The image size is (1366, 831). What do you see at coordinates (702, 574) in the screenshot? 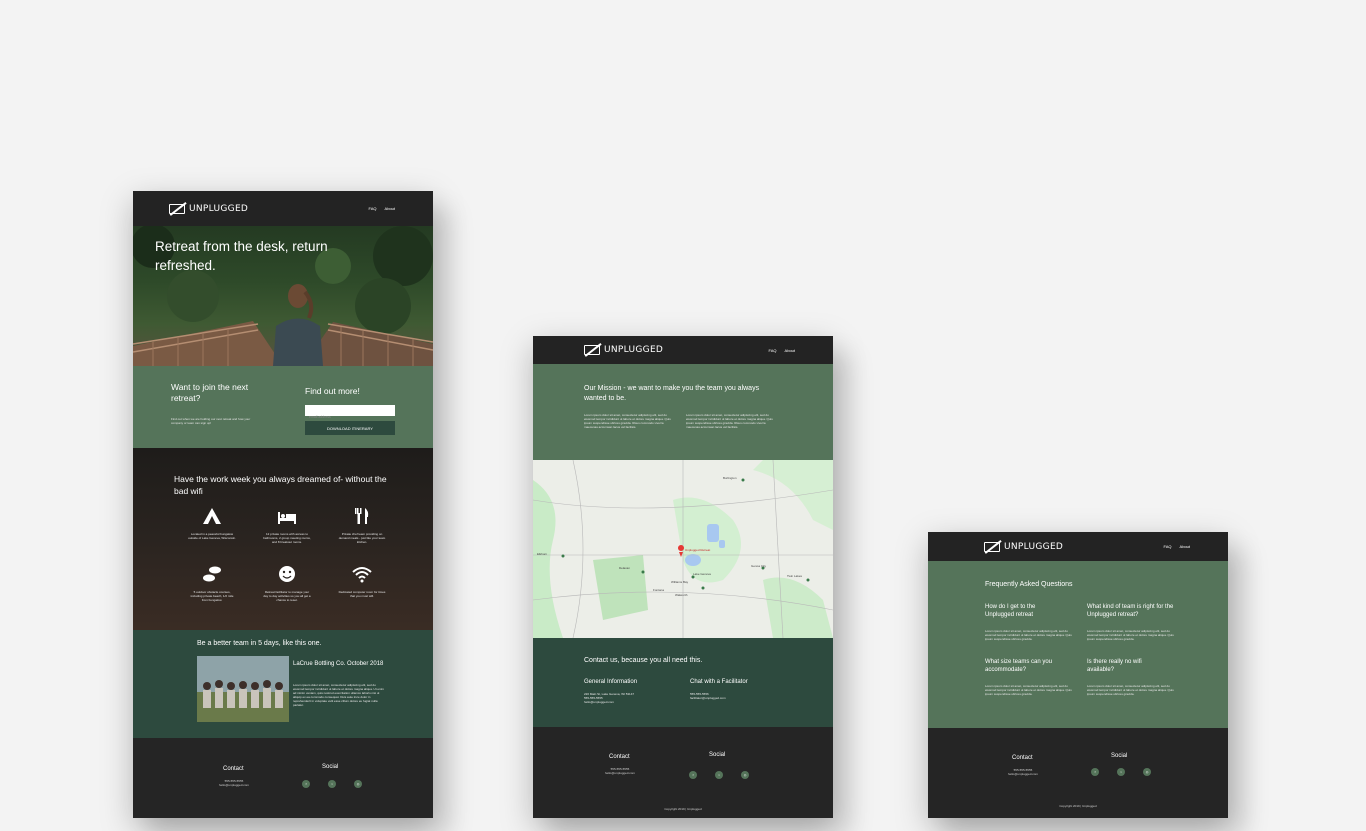
I see `map-place-label: Lake Geneva` at bounding box center [702, 574].